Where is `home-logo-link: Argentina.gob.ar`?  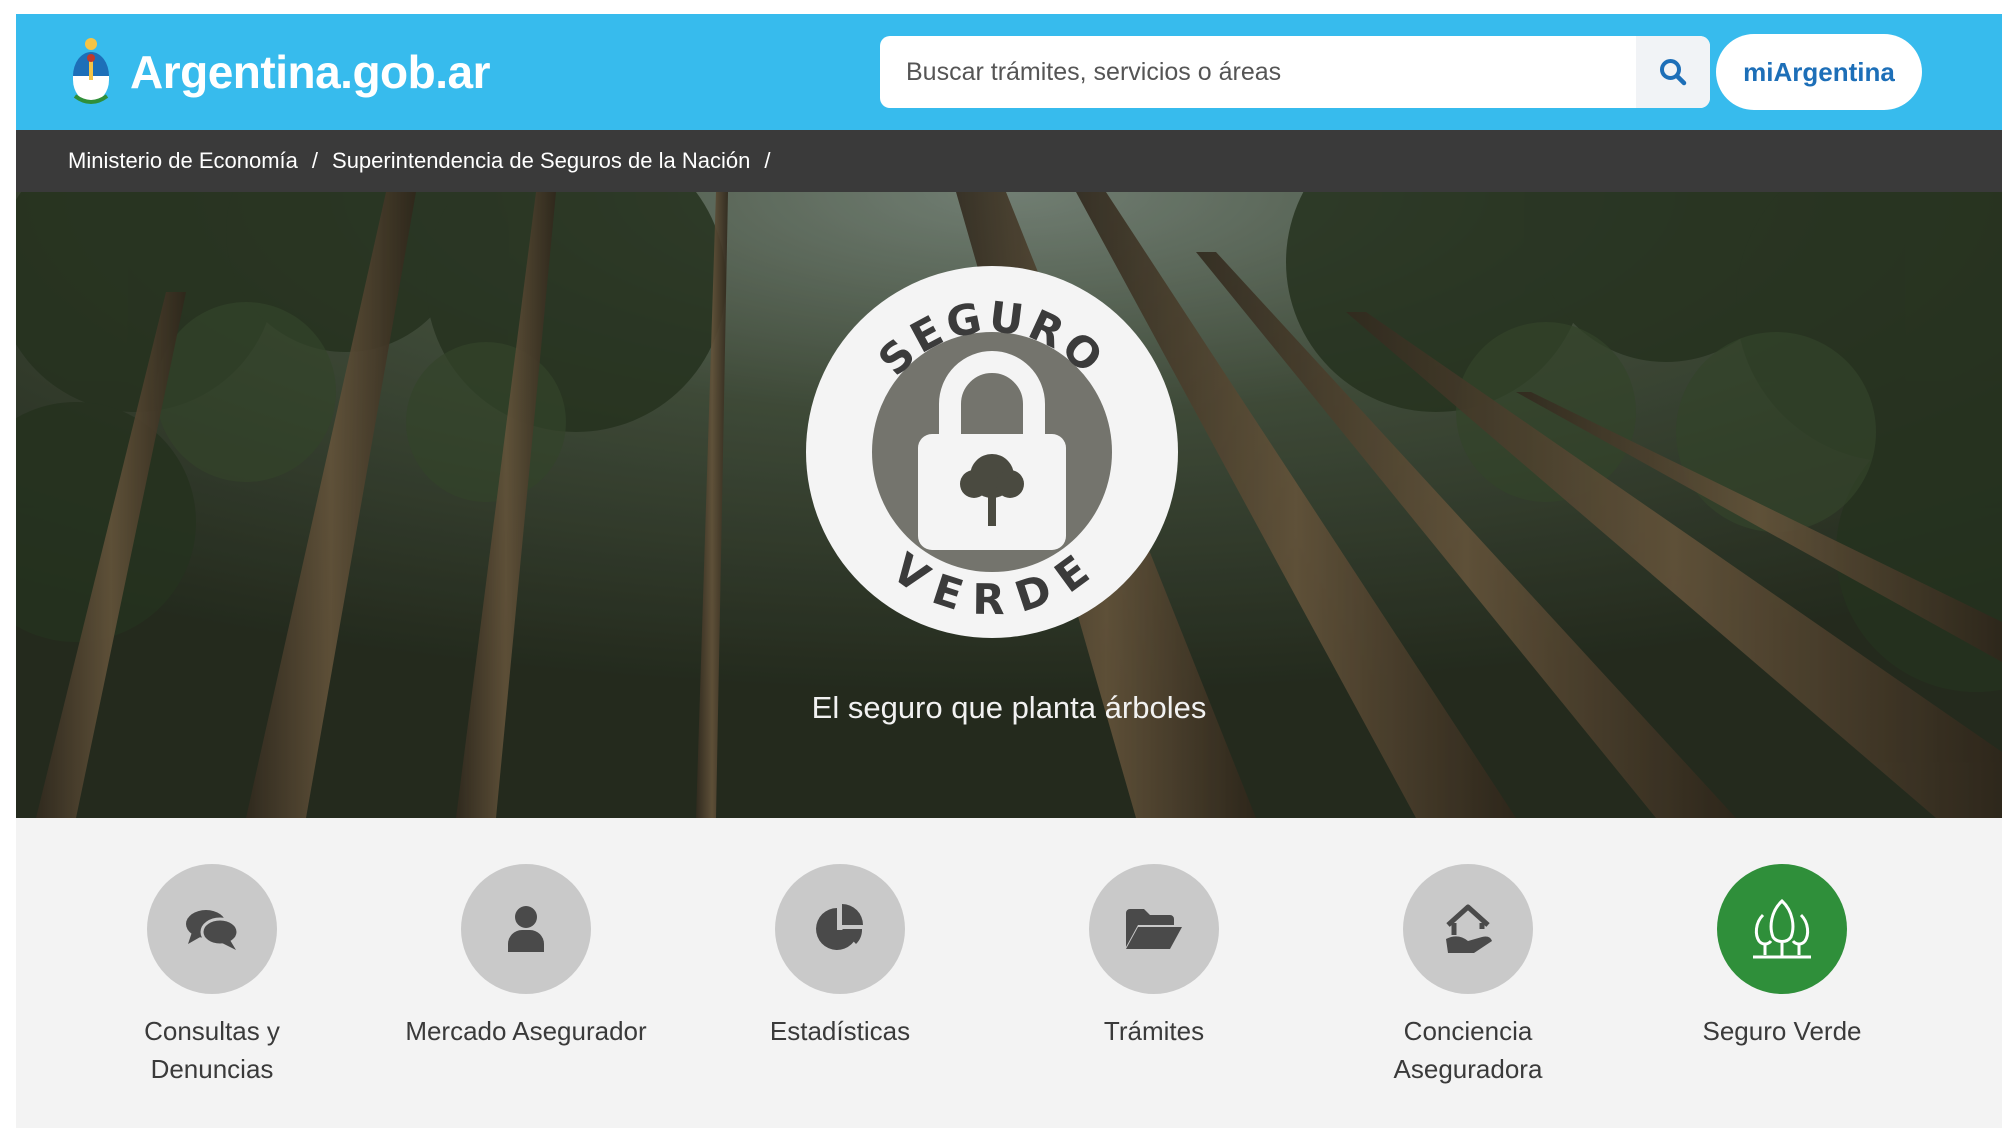 home-logo-link: Argentina.gob.ar is located at coordinates (278, 72).